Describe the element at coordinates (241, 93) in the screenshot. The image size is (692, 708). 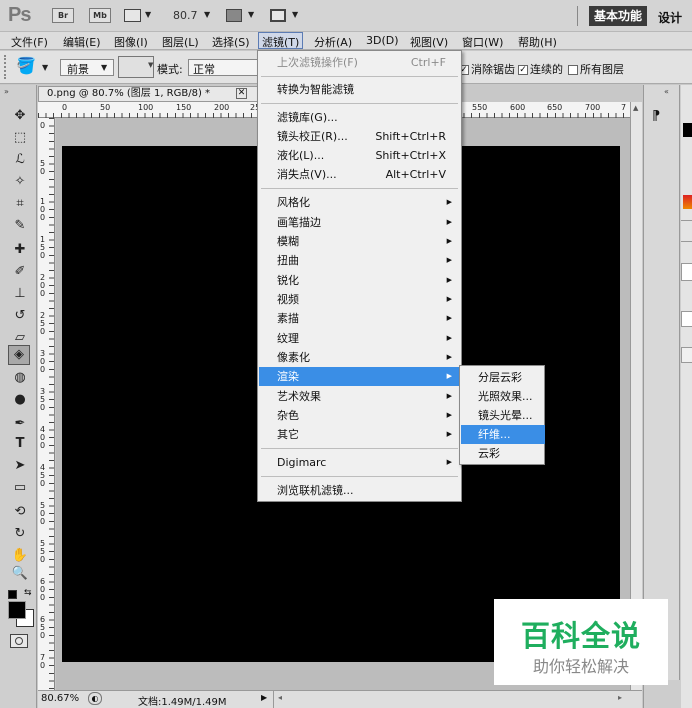
I see `close-icon: ✕` at that location.